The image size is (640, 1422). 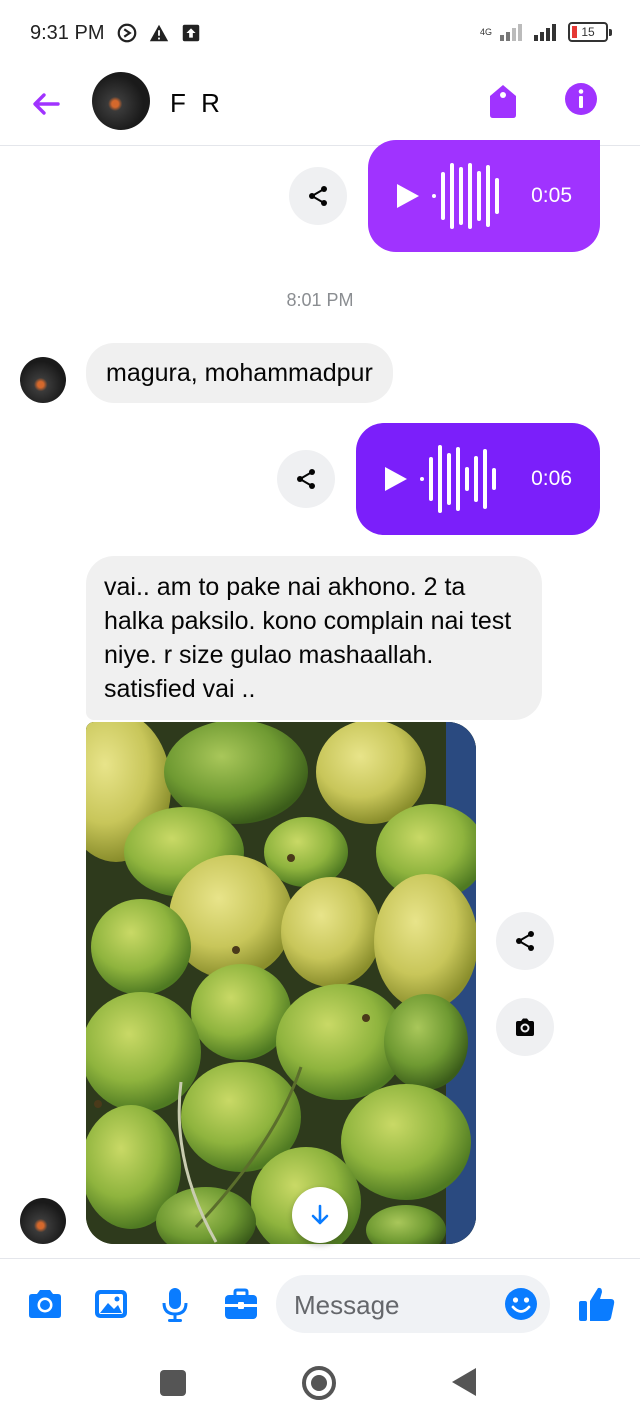 I want to click on recents-button, so click(x=173, y=1383).